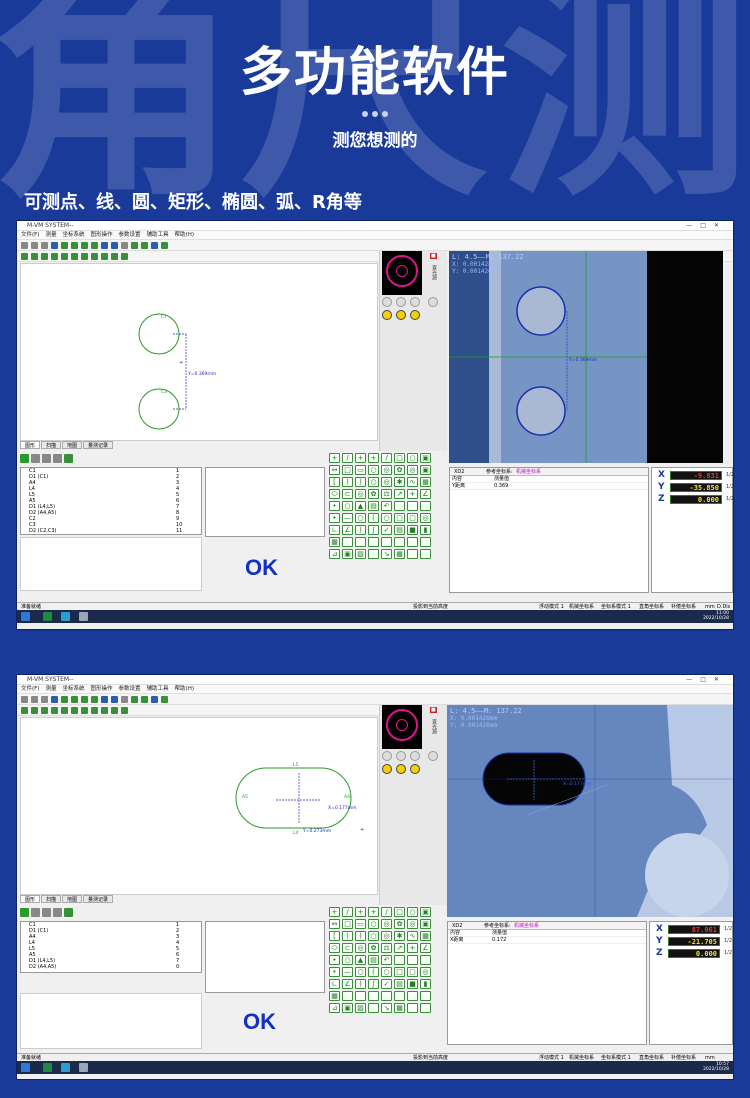 Image resolution: width=750 pixels, height=1098 pixels. I want to click on dot2-tool: •, so click(334, 518).